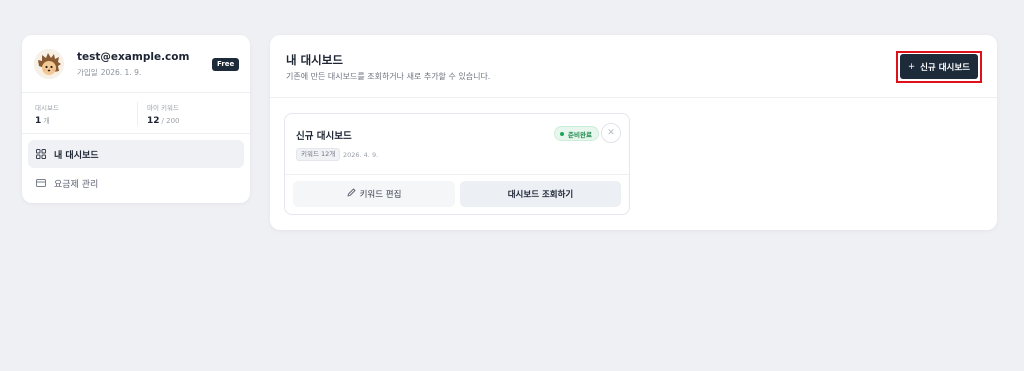 Image resolution: width=1024 pixels, height=371 pixels. What do you see at coordinates (314, 60) in the screenshot?
I see `page-title: 내 대시보드` at bounding box center [314, 60].